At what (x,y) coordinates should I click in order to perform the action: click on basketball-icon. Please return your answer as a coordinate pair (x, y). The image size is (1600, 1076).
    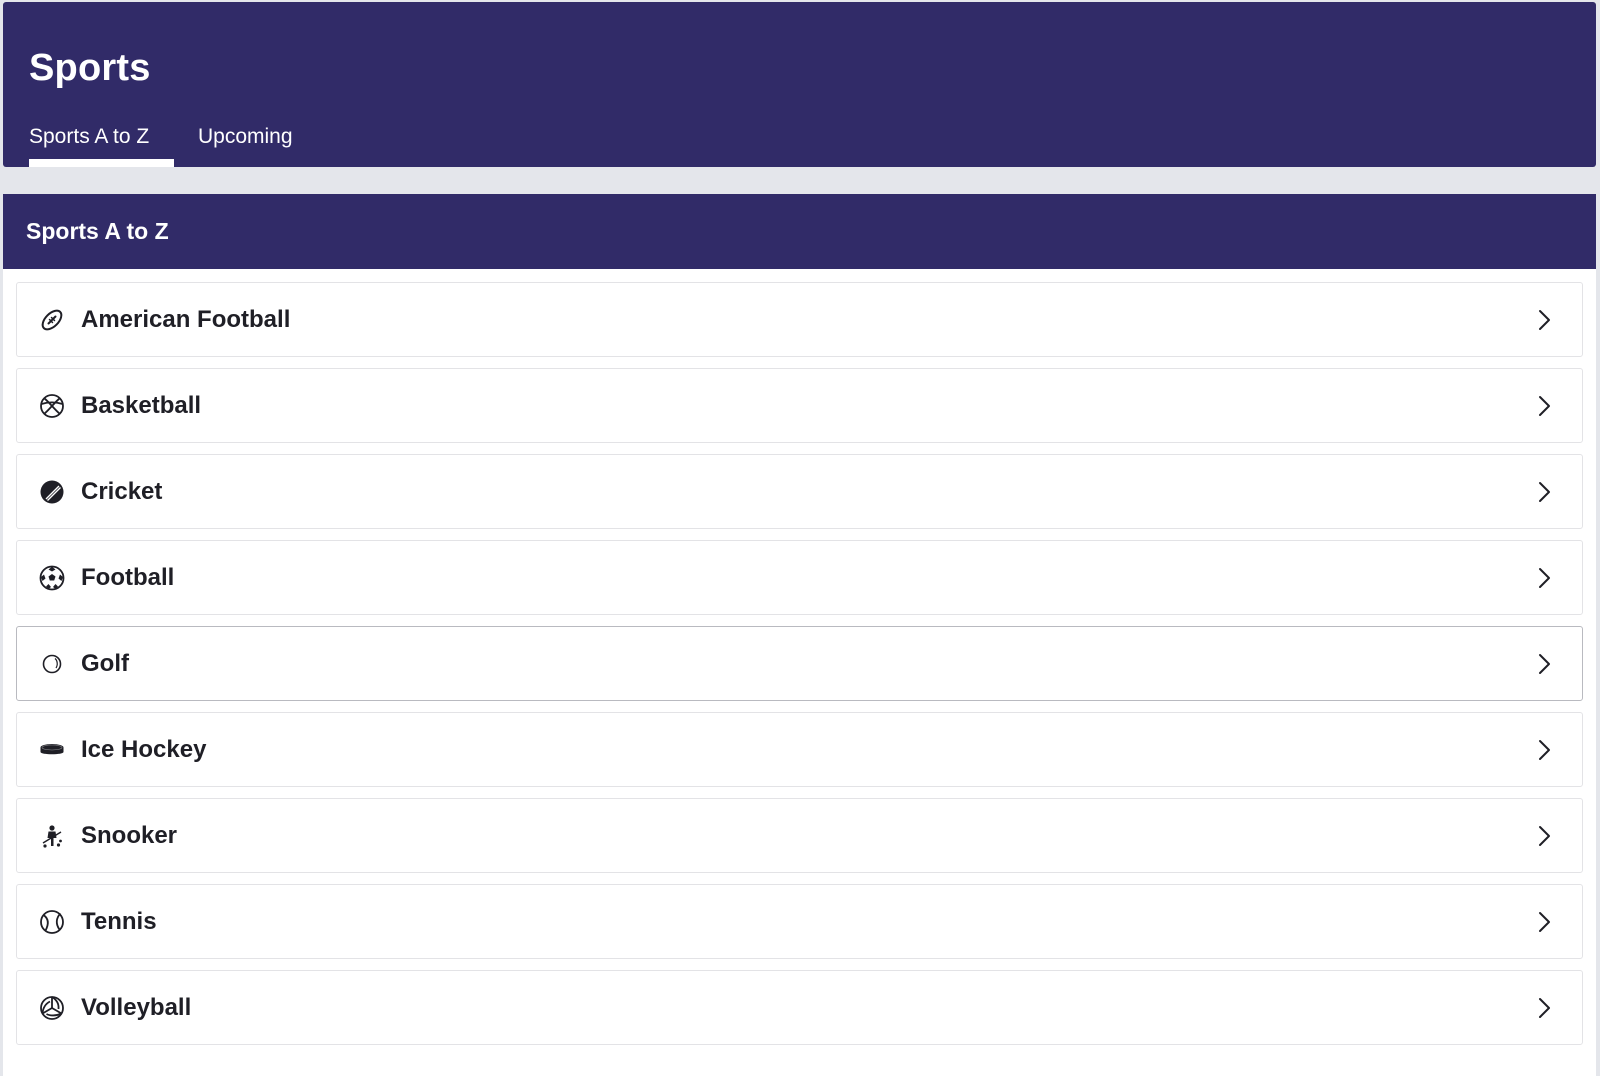
    Looking at the image, I should click on (52, 406).